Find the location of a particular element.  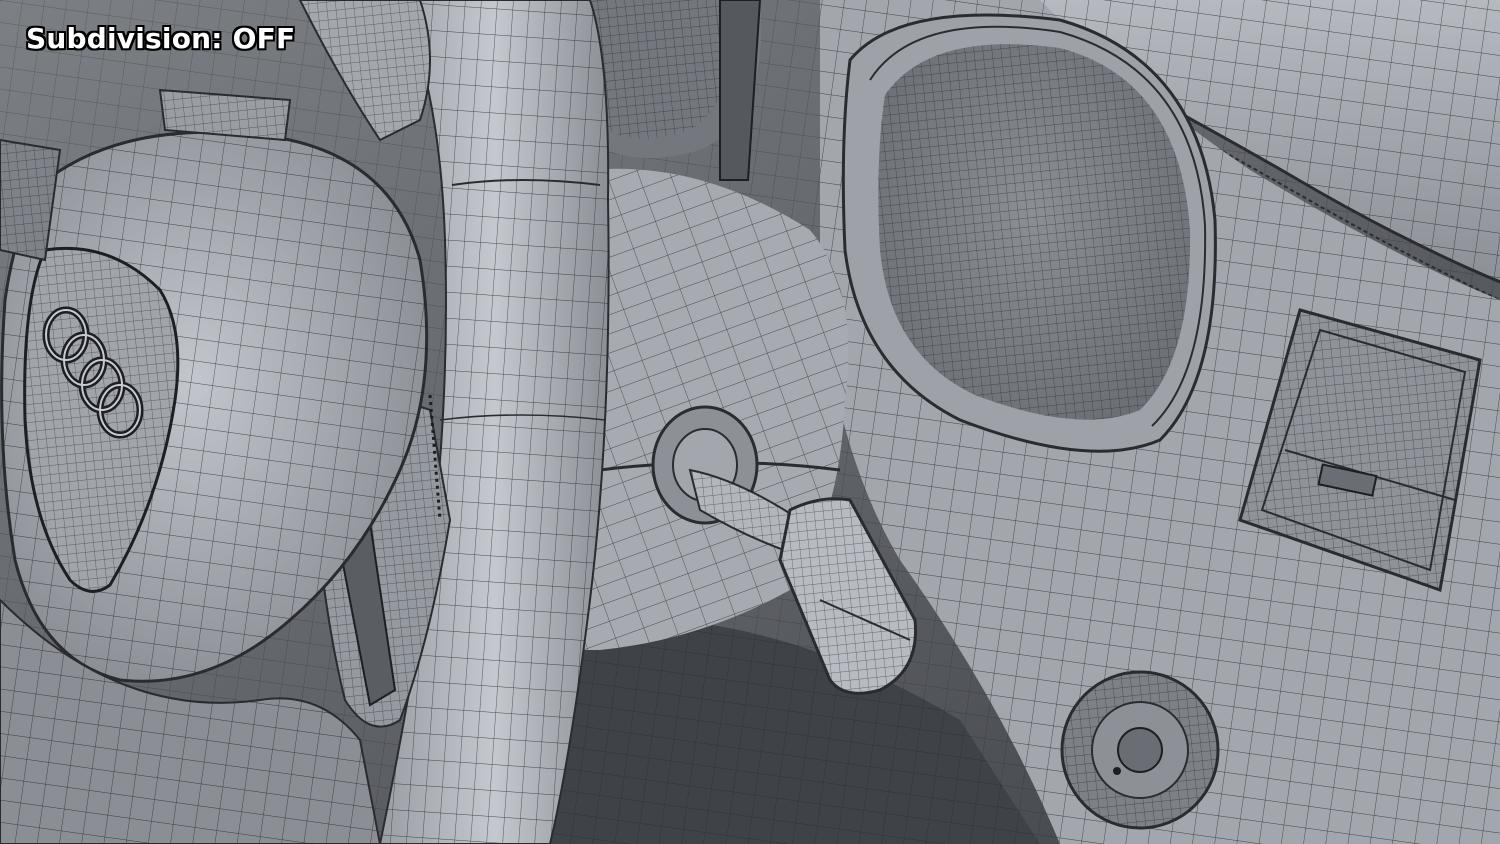

control-knob is located at coordinates (1140, 750).